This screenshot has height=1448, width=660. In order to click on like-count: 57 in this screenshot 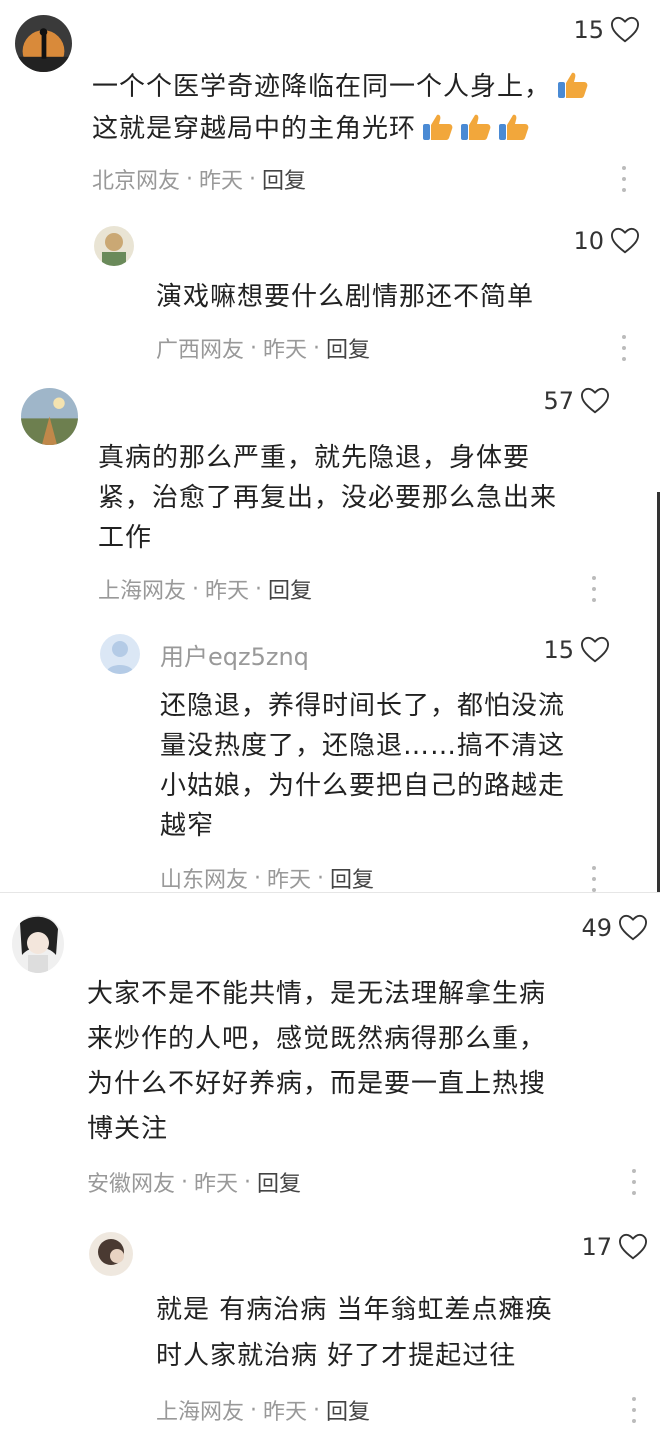, I will do `click(558, 401)`.